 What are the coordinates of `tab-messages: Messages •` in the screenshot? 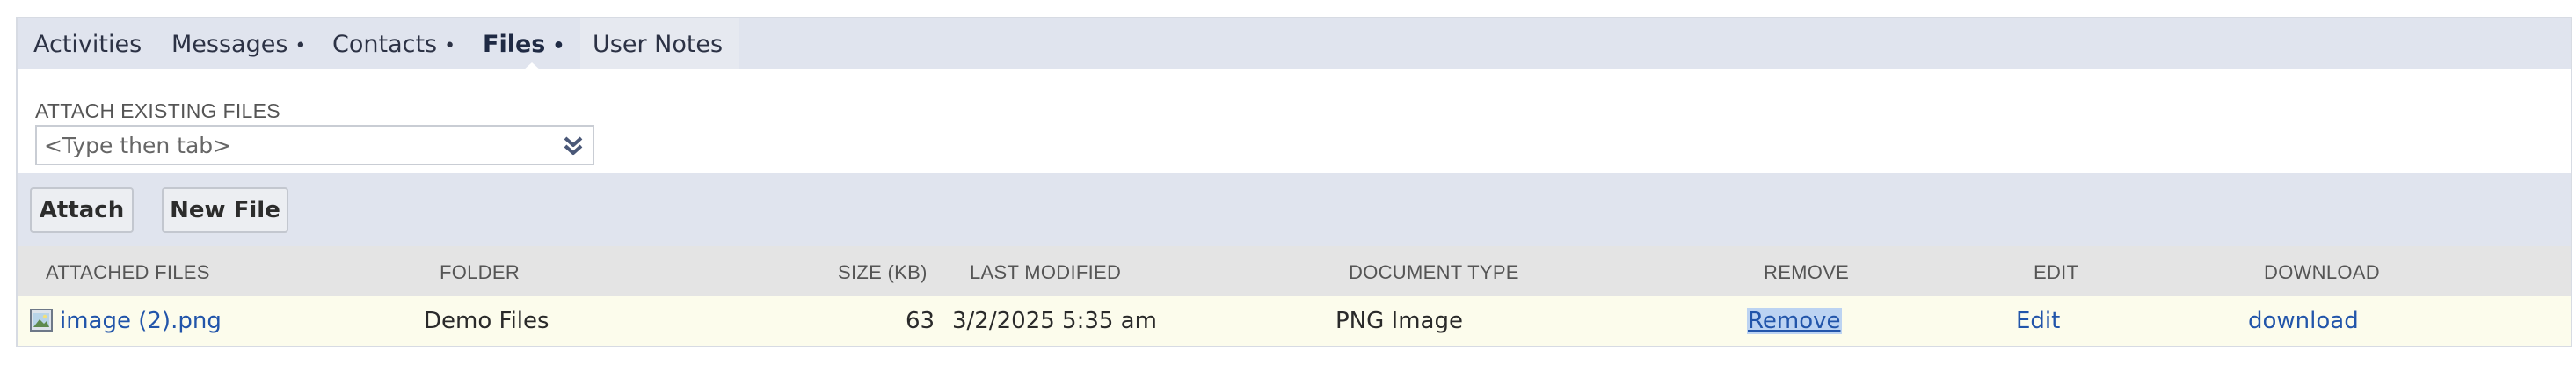 It's located at (238, 43).